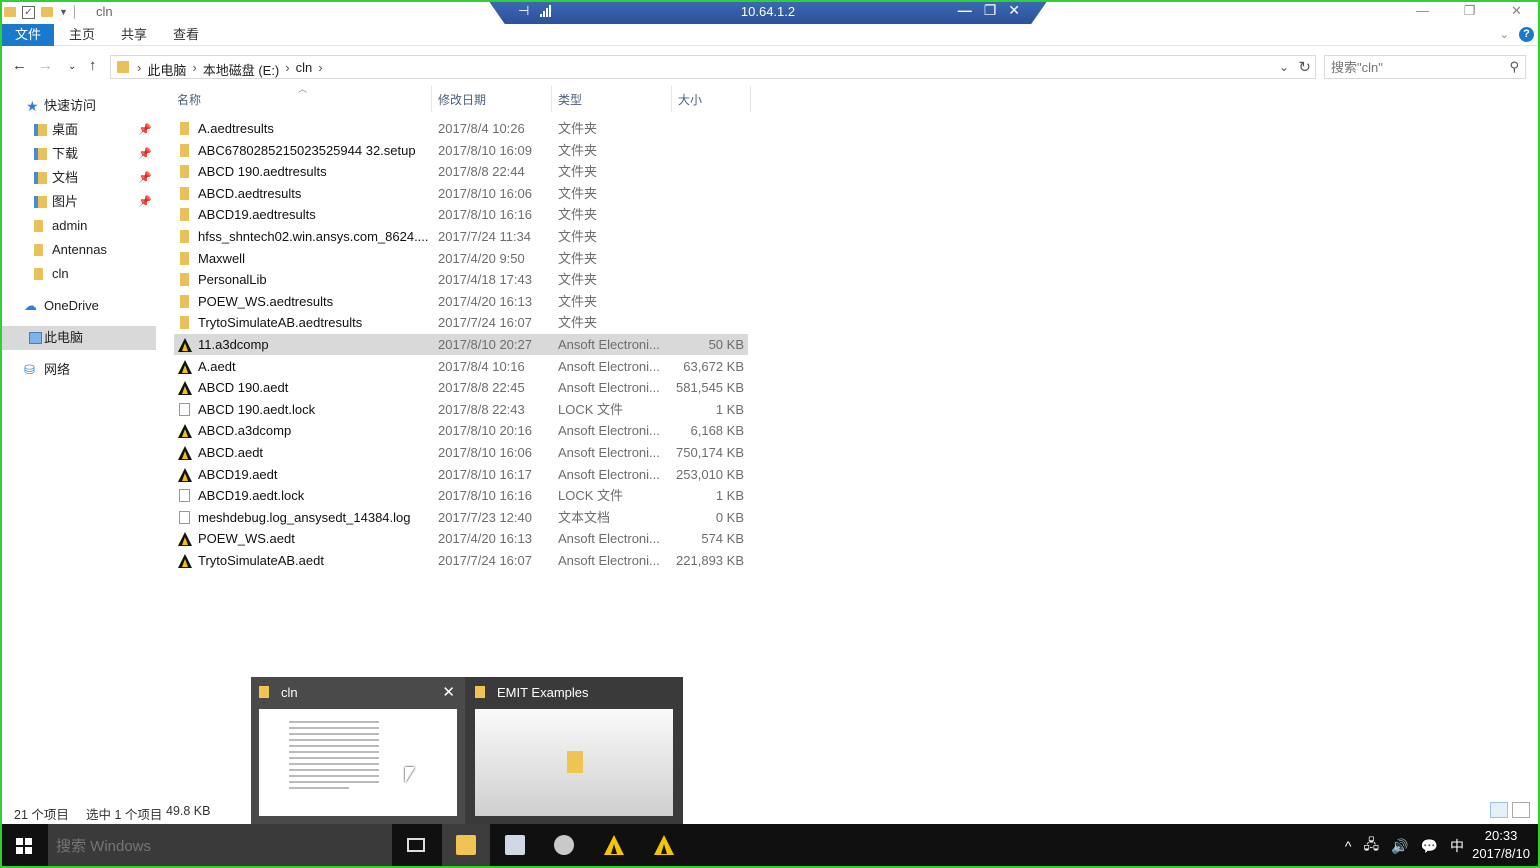 The image size is (1540, 868). I want to click on sidebar-item-admin: admin, so click(78, 226).